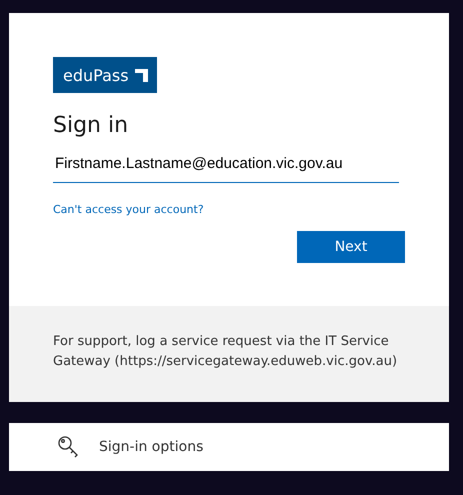 This screenshot has height=495, width=463. I want to click on sign-in-options-label: Sign-in options, so click(151, 447).